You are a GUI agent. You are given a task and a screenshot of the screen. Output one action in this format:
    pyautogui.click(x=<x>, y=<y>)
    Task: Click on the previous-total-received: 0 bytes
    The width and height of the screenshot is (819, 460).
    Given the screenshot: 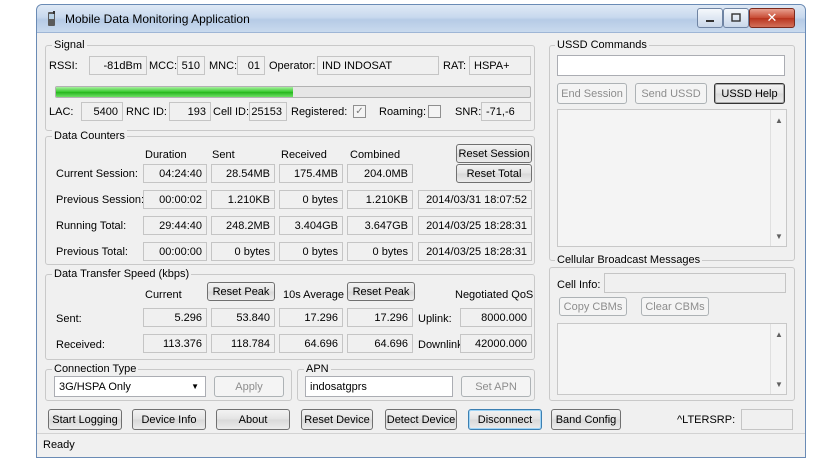 What is the action you would take?
    pyautogui.click(x=311, y=251)
    